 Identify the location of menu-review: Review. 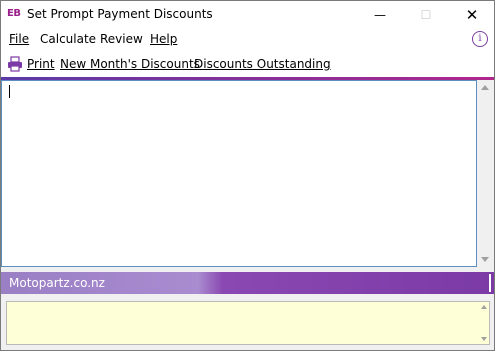
(121, 39).